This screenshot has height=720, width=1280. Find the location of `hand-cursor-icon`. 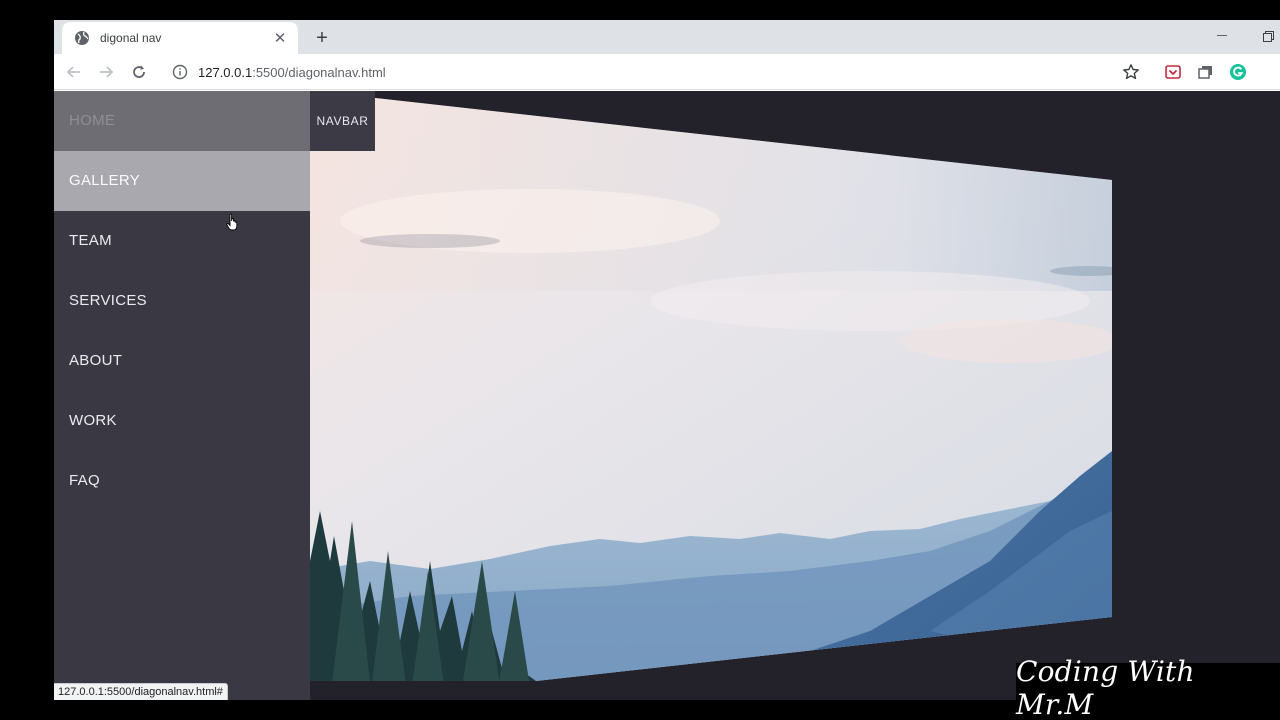

hand-cursor-icon is located at coordinates (232, 222).